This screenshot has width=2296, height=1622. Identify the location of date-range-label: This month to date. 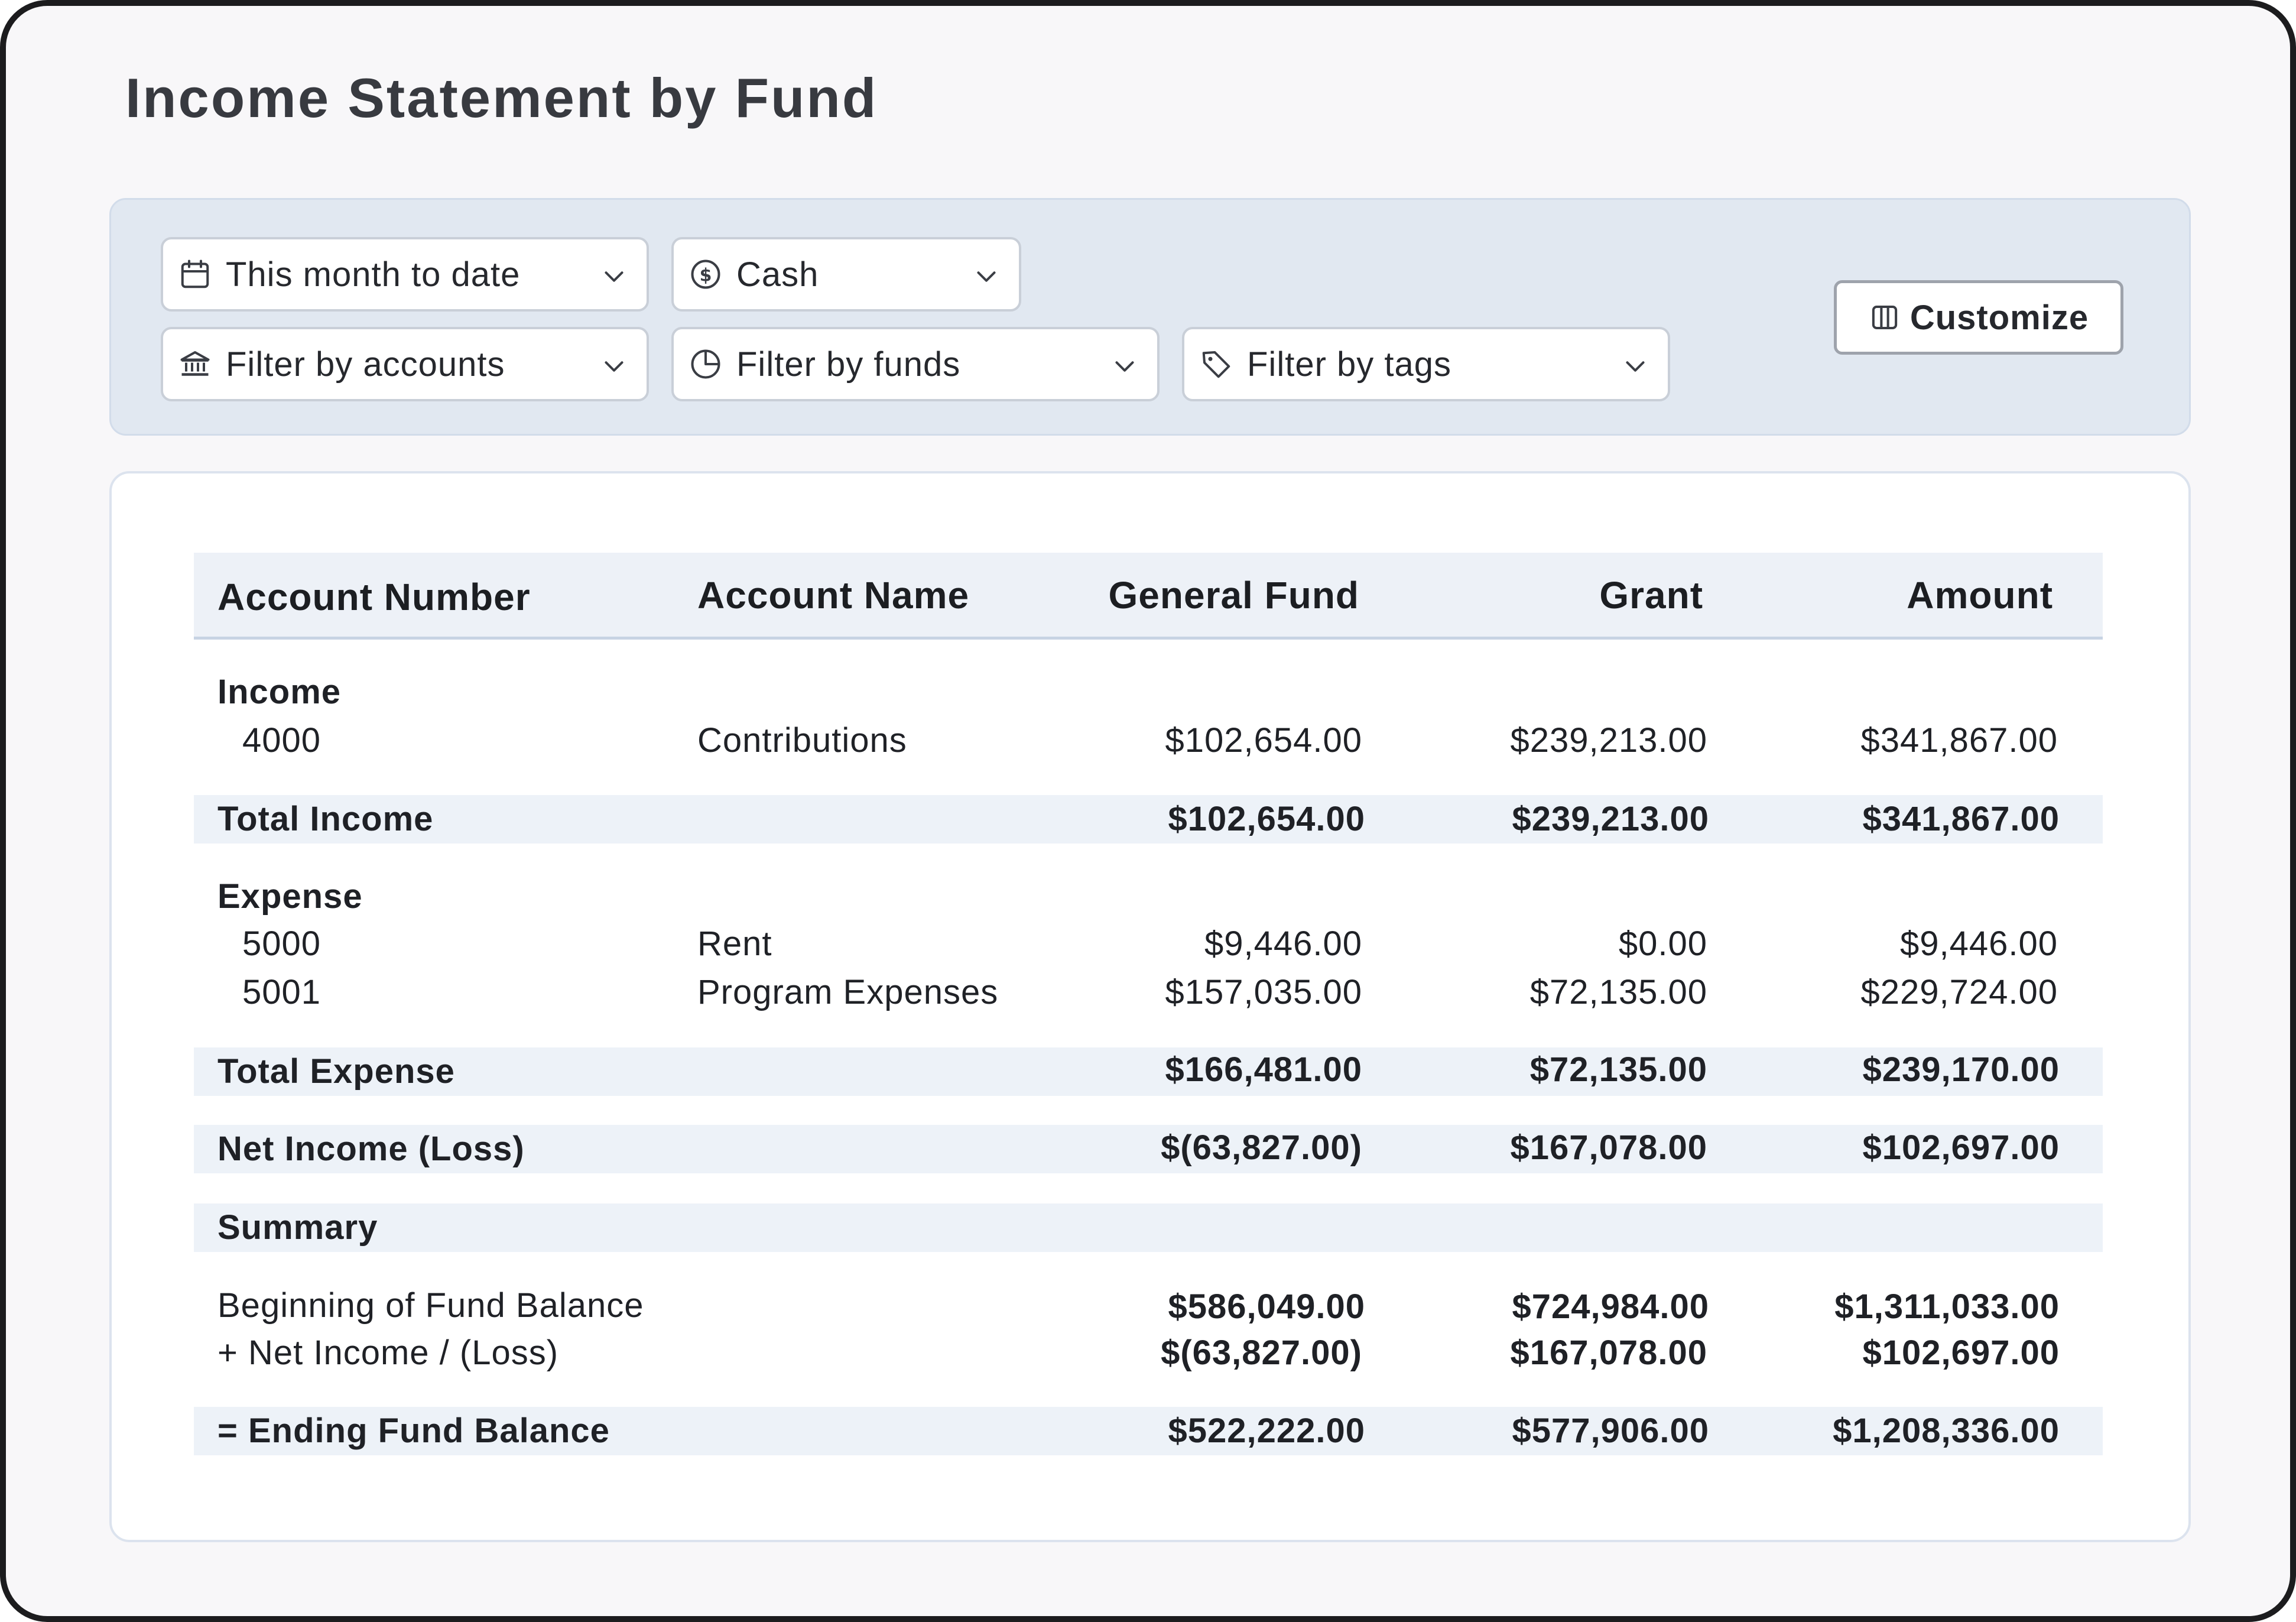
(373, 274).